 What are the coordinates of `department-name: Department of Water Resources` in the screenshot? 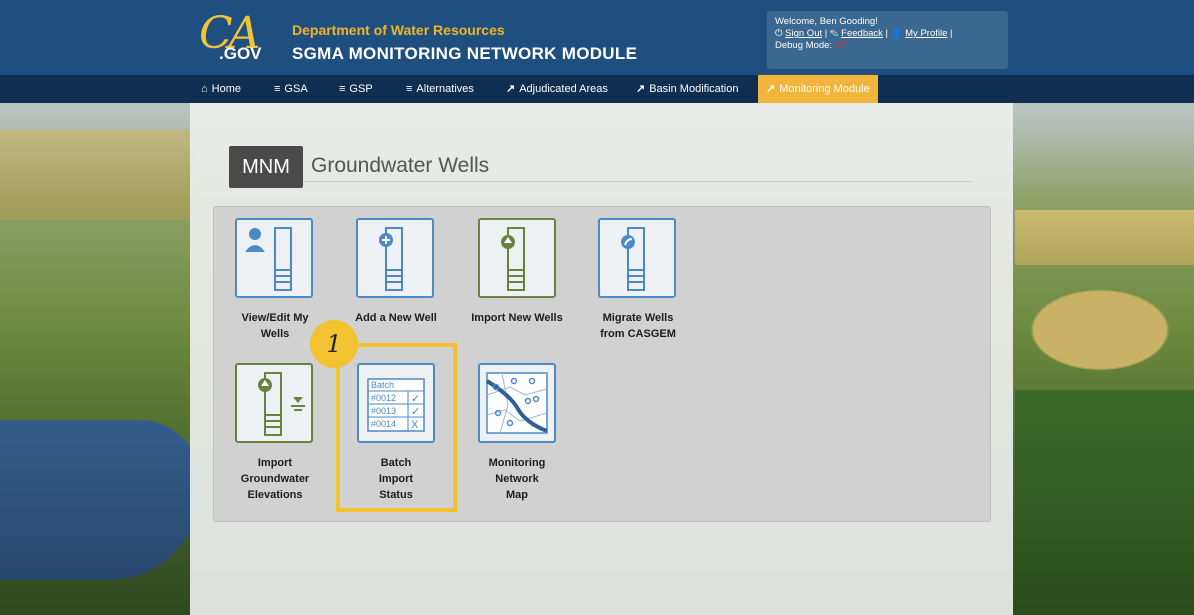 It's located at (398, 30).